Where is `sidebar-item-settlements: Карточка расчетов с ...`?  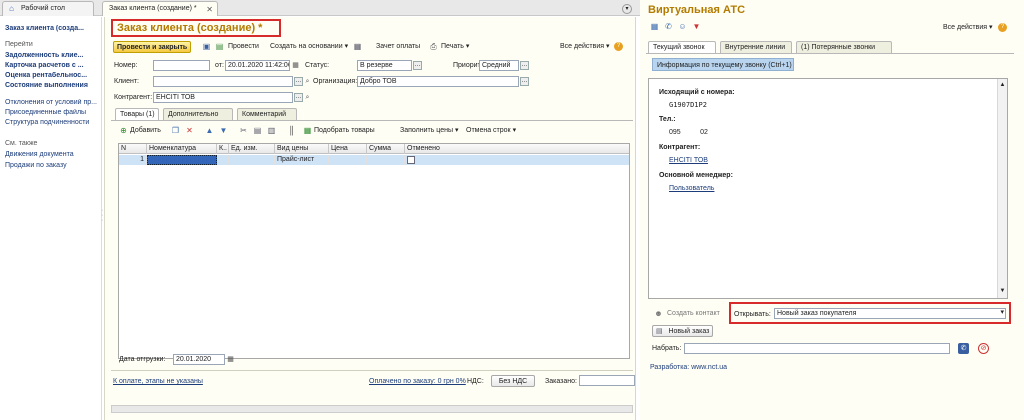 sidebar-item-settlements: Карточка расчетов с ... is located at coordinates (53, 65).